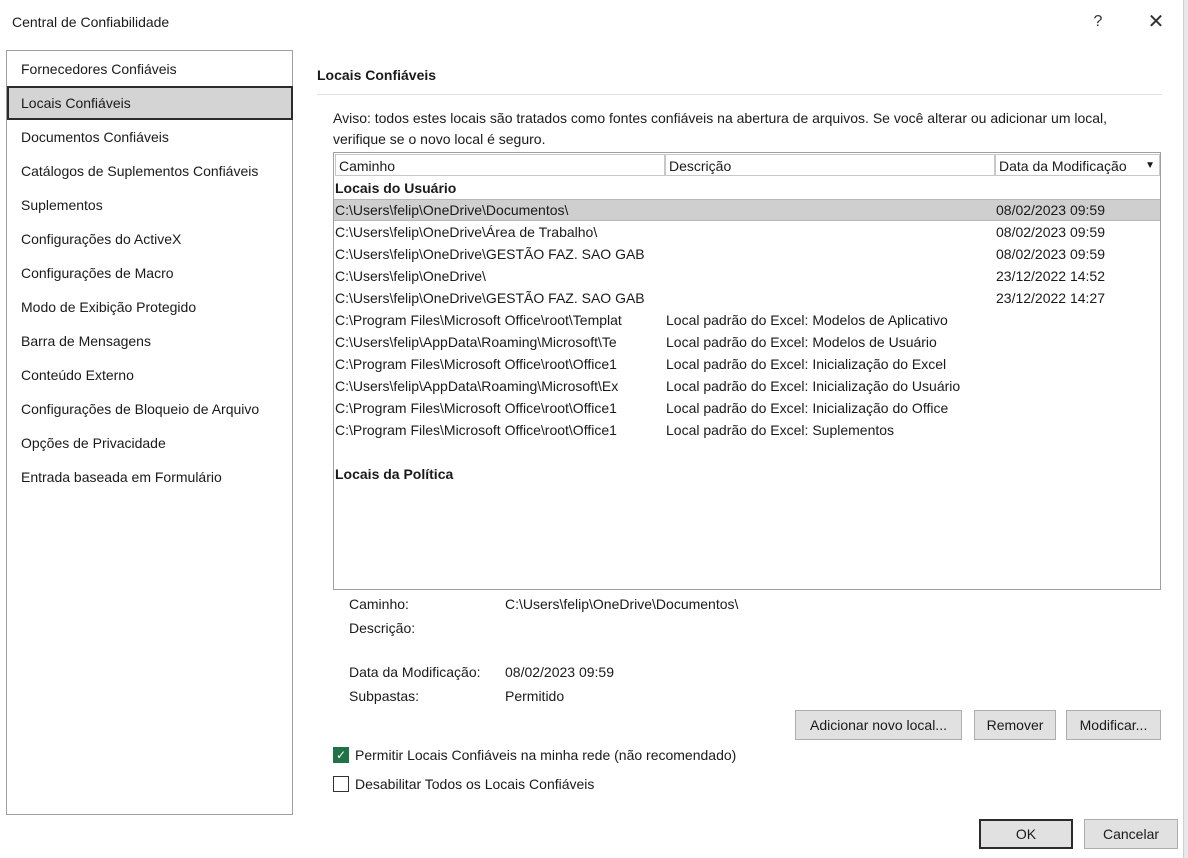  Describe the element at coordinates (396, 188) in the screenshot. I see `group-label-user-locations: Locais do Usuário` at that location.